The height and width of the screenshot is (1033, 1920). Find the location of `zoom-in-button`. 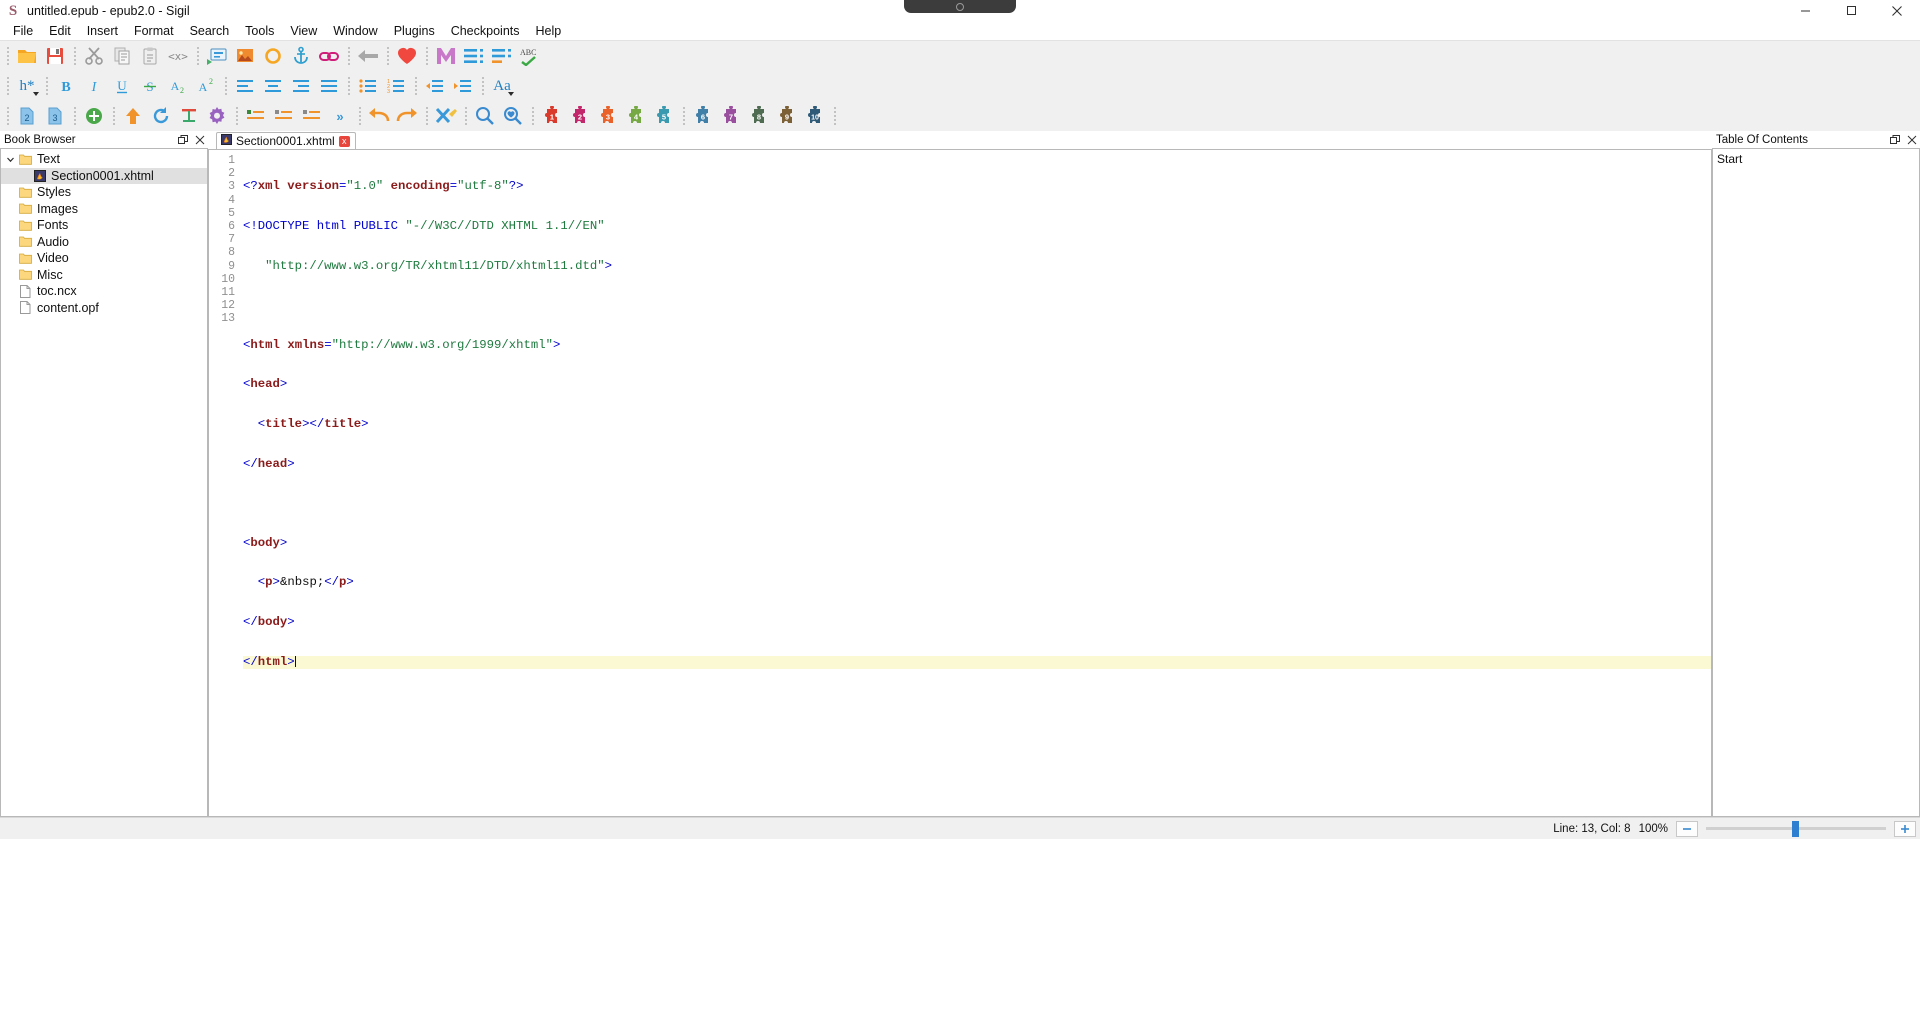

zoom-in-button is located at coordinates (1905, 828).